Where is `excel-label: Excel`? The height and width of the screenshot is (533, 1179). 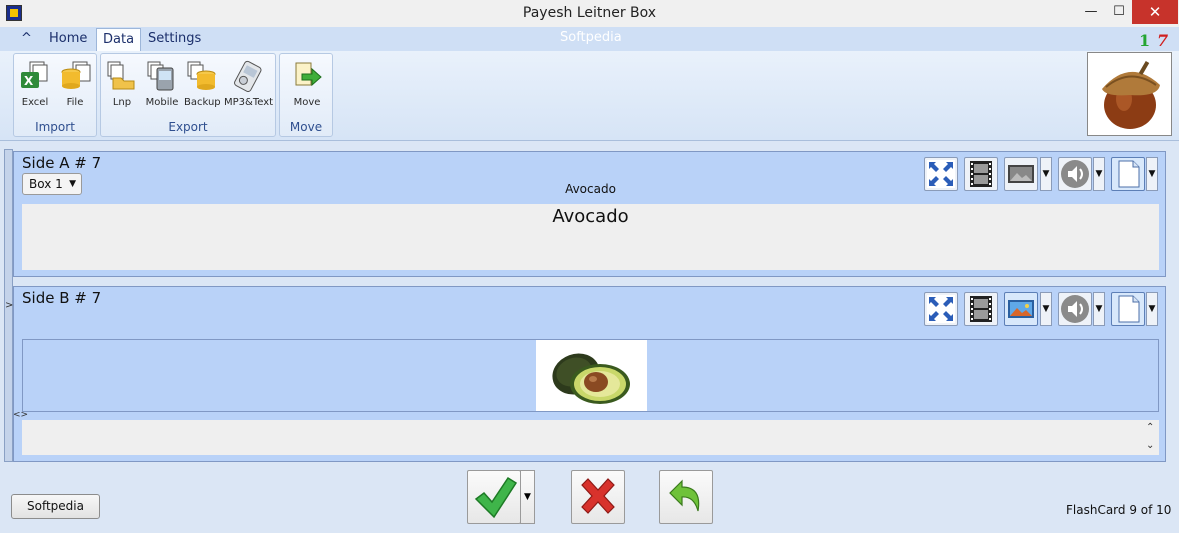
excel-label: Excel is located at coordinates (35, 102).